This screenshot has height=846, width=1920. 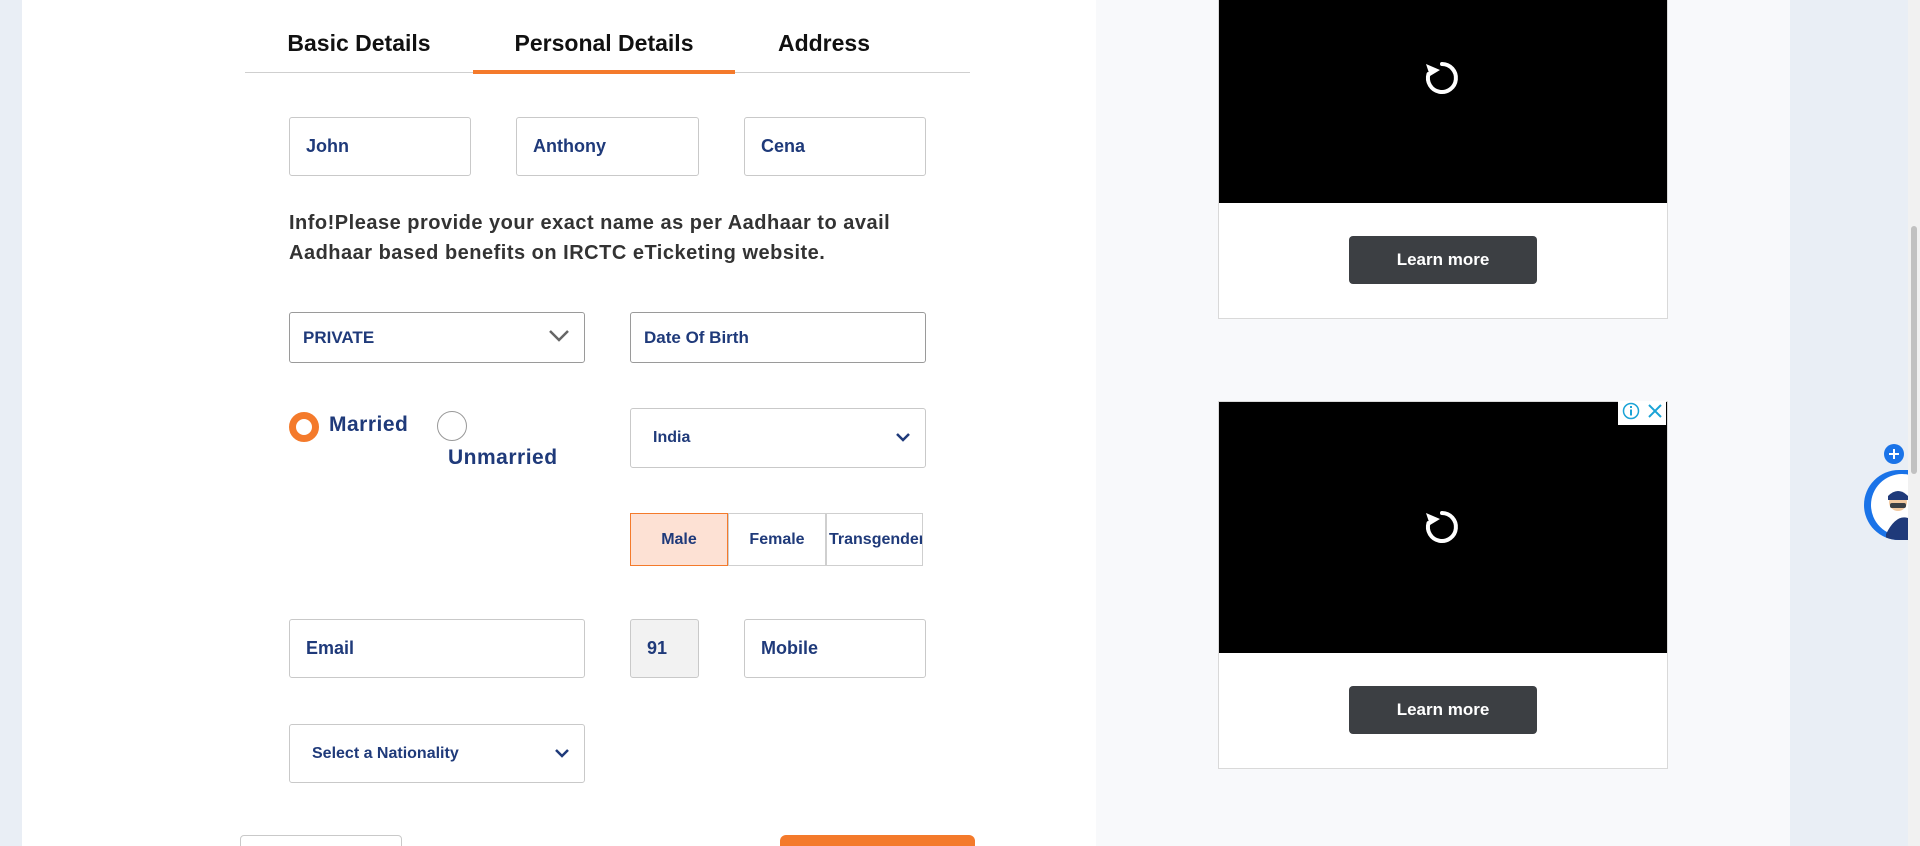 I want to click on email-input: Email, so click(x=437, y=648).